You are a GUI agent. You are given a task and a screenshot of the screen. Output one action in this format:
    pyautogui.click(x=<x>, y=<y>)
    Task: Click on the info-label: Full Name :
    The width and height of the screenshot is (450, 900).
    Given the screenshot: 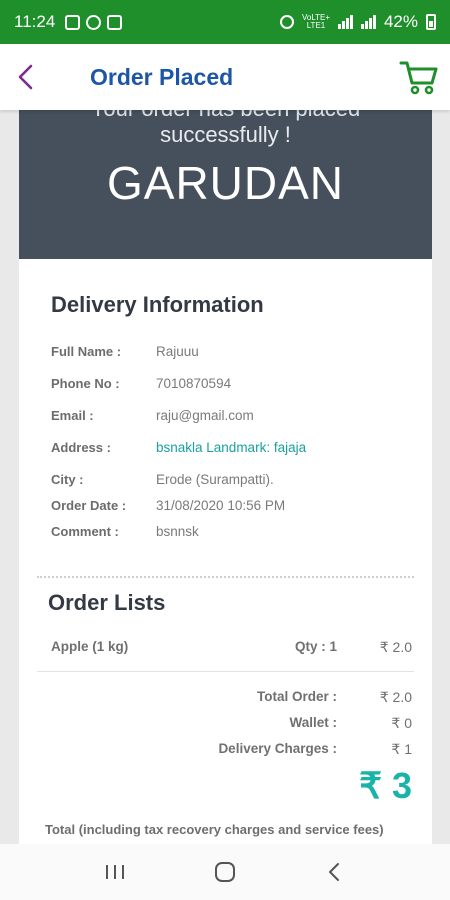 What is the action you would take?
    pyautogui.click(x=86, y=351)
    